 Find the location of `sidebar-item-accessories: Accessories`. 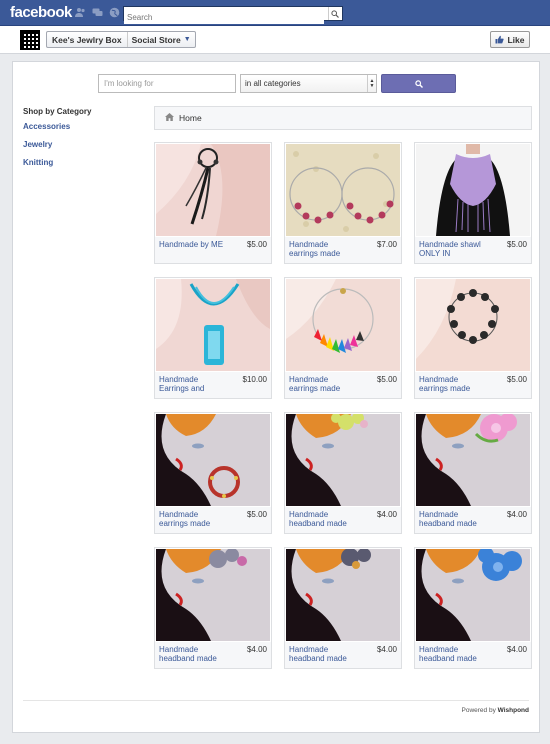

sidebar-item-accessories: Accessories is located at coordinates (83, 126).